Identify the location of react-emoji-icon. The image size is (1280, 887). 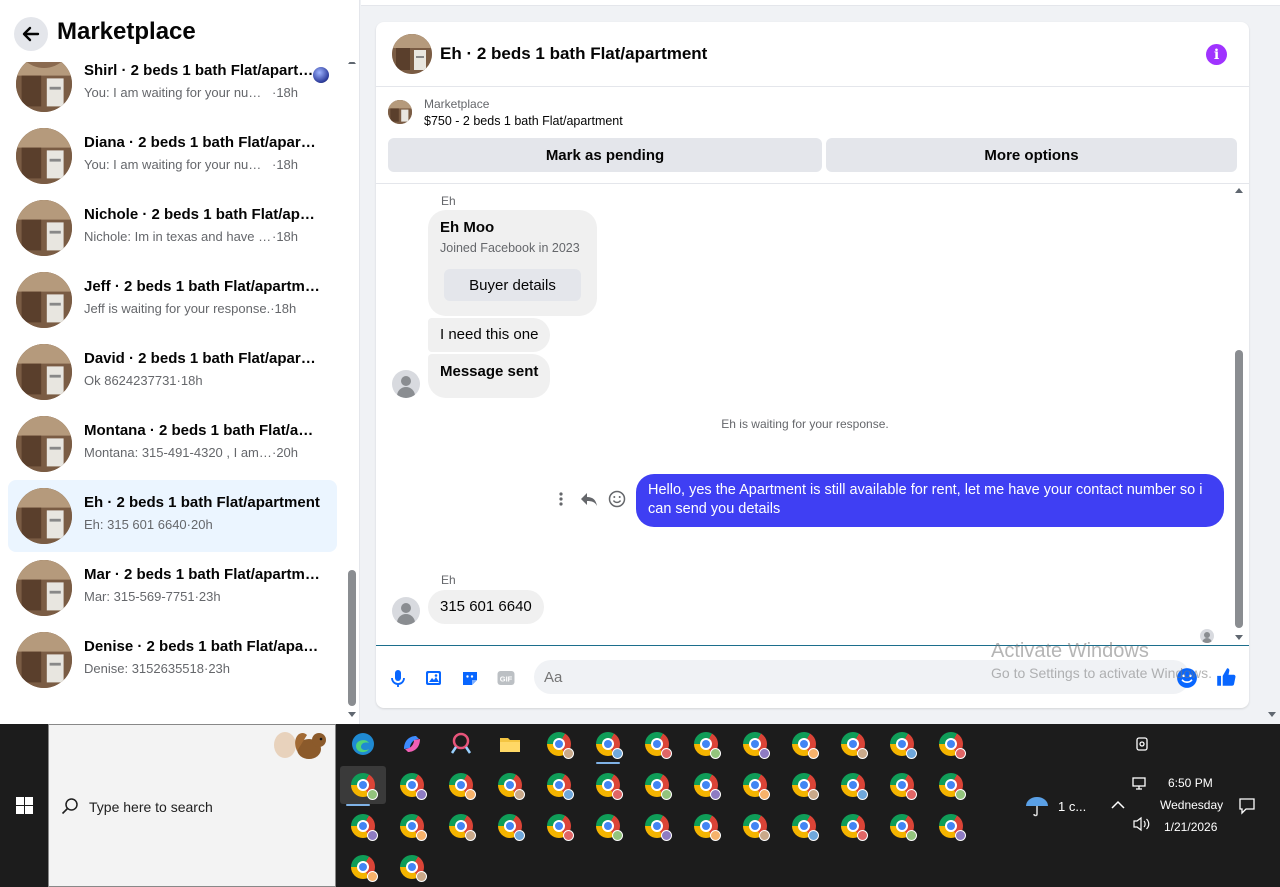
(617, 499).